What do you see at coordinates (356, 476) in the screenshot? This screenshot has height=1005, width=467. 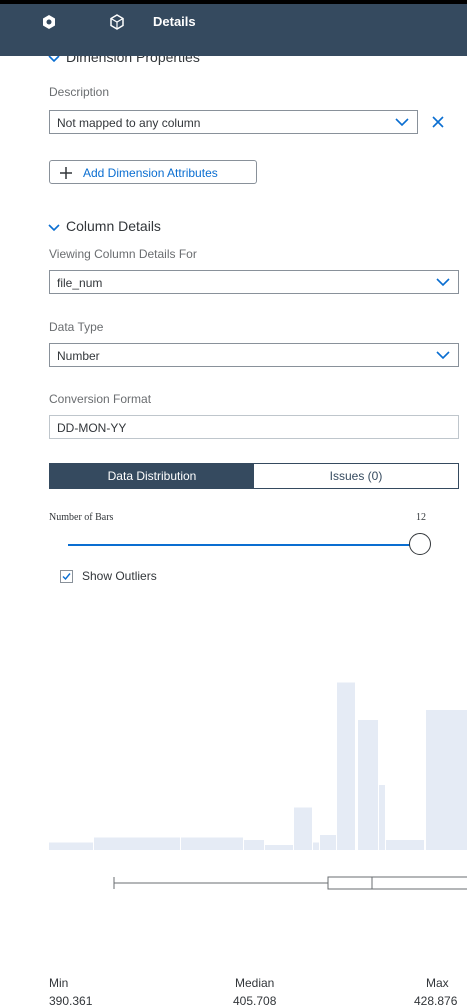 I see `tab-issues: Issues (0)` at bounding box center [356, 476].